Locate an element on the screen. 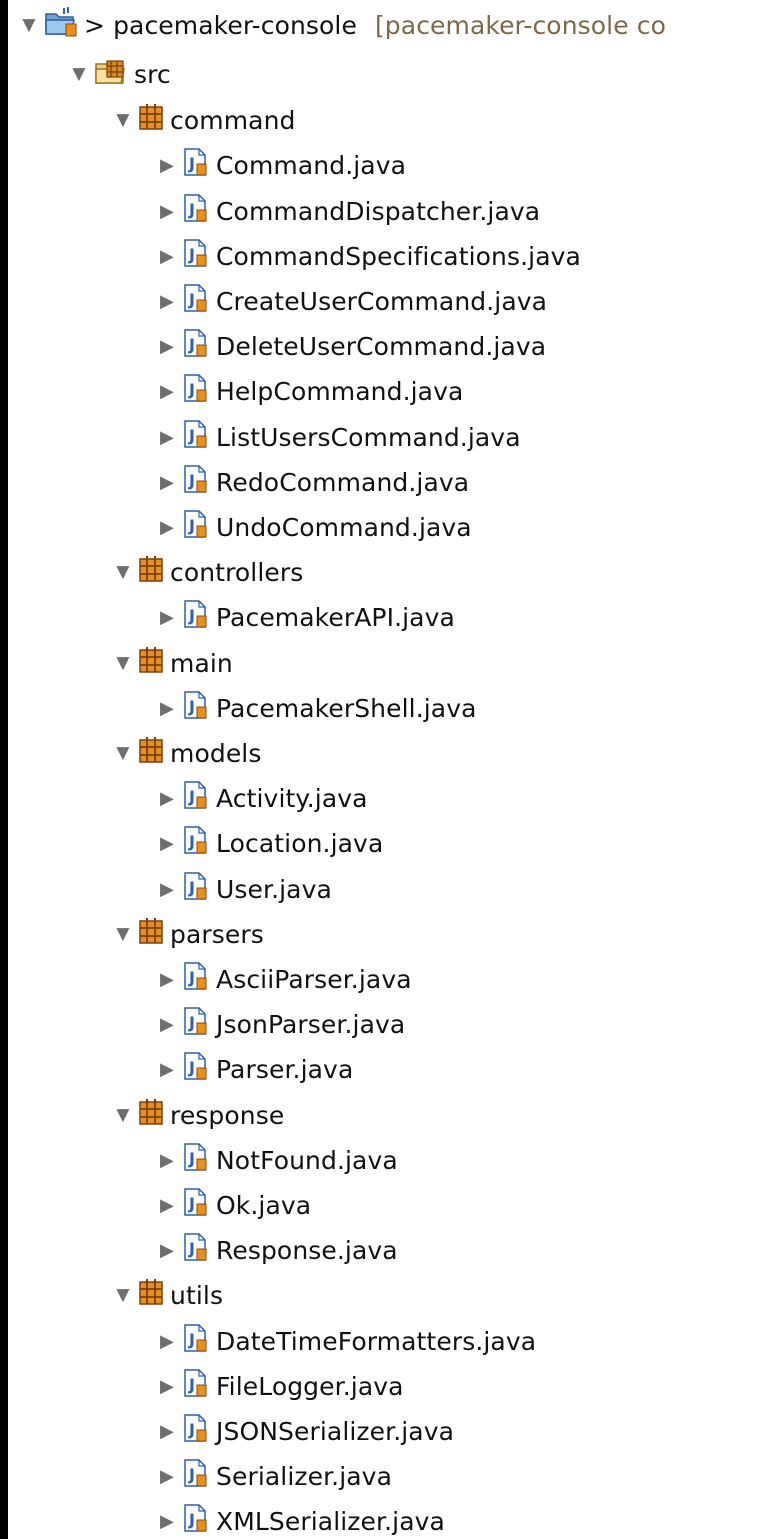 The height and width of the screenshot is (1539, 769). tree-row-file: ▶ J CommandSpecifications.java is located at coordinates (388, 256).